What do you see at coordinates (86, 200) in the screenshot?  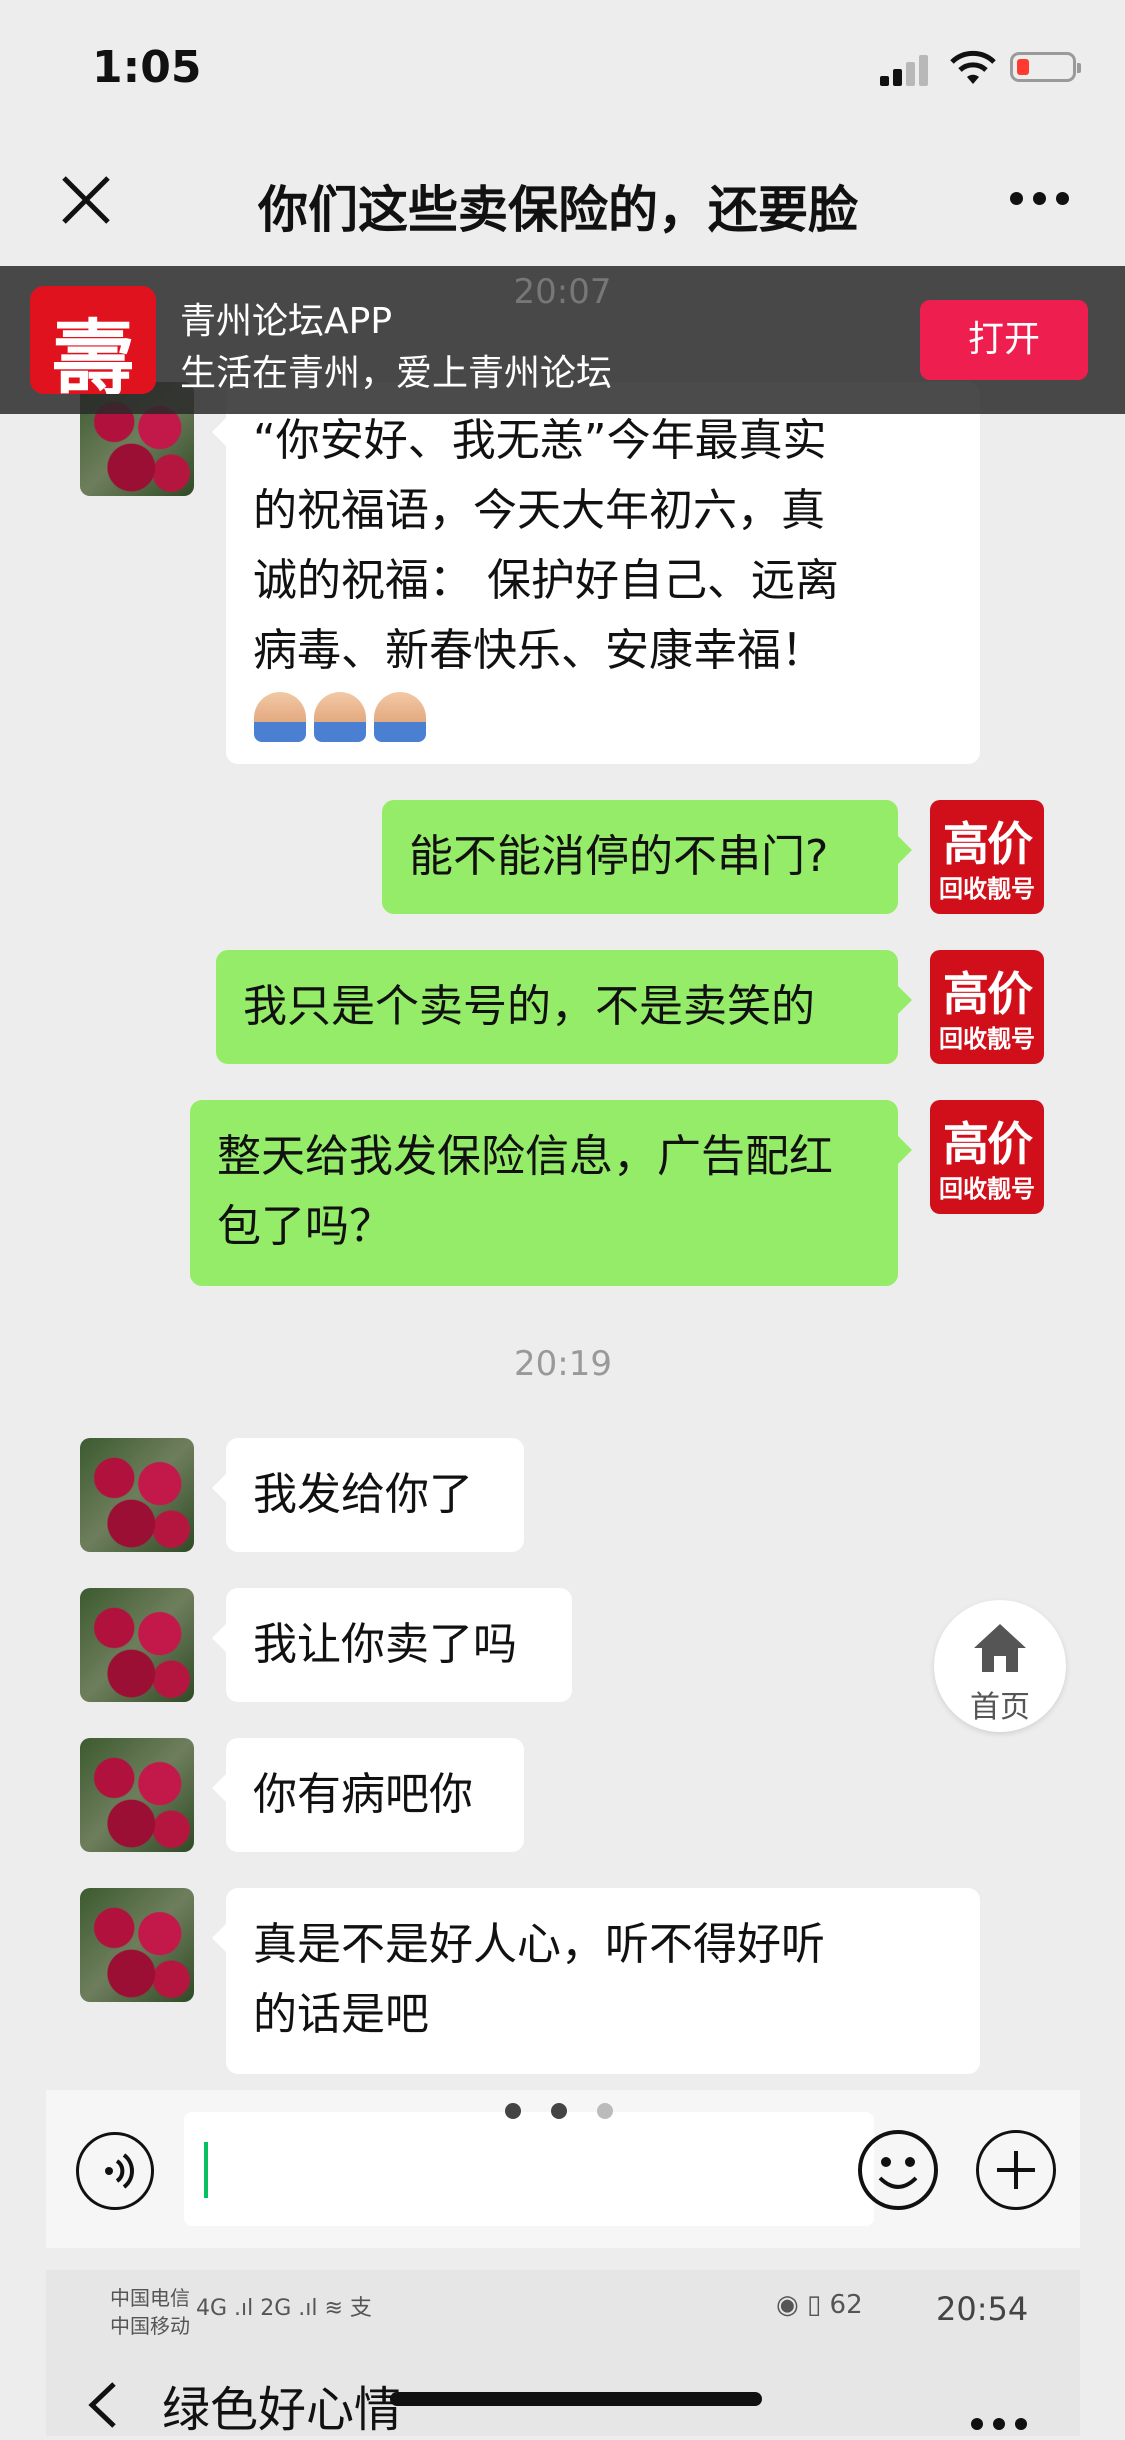 I see `close-icon` at bounding box center [86, 200].